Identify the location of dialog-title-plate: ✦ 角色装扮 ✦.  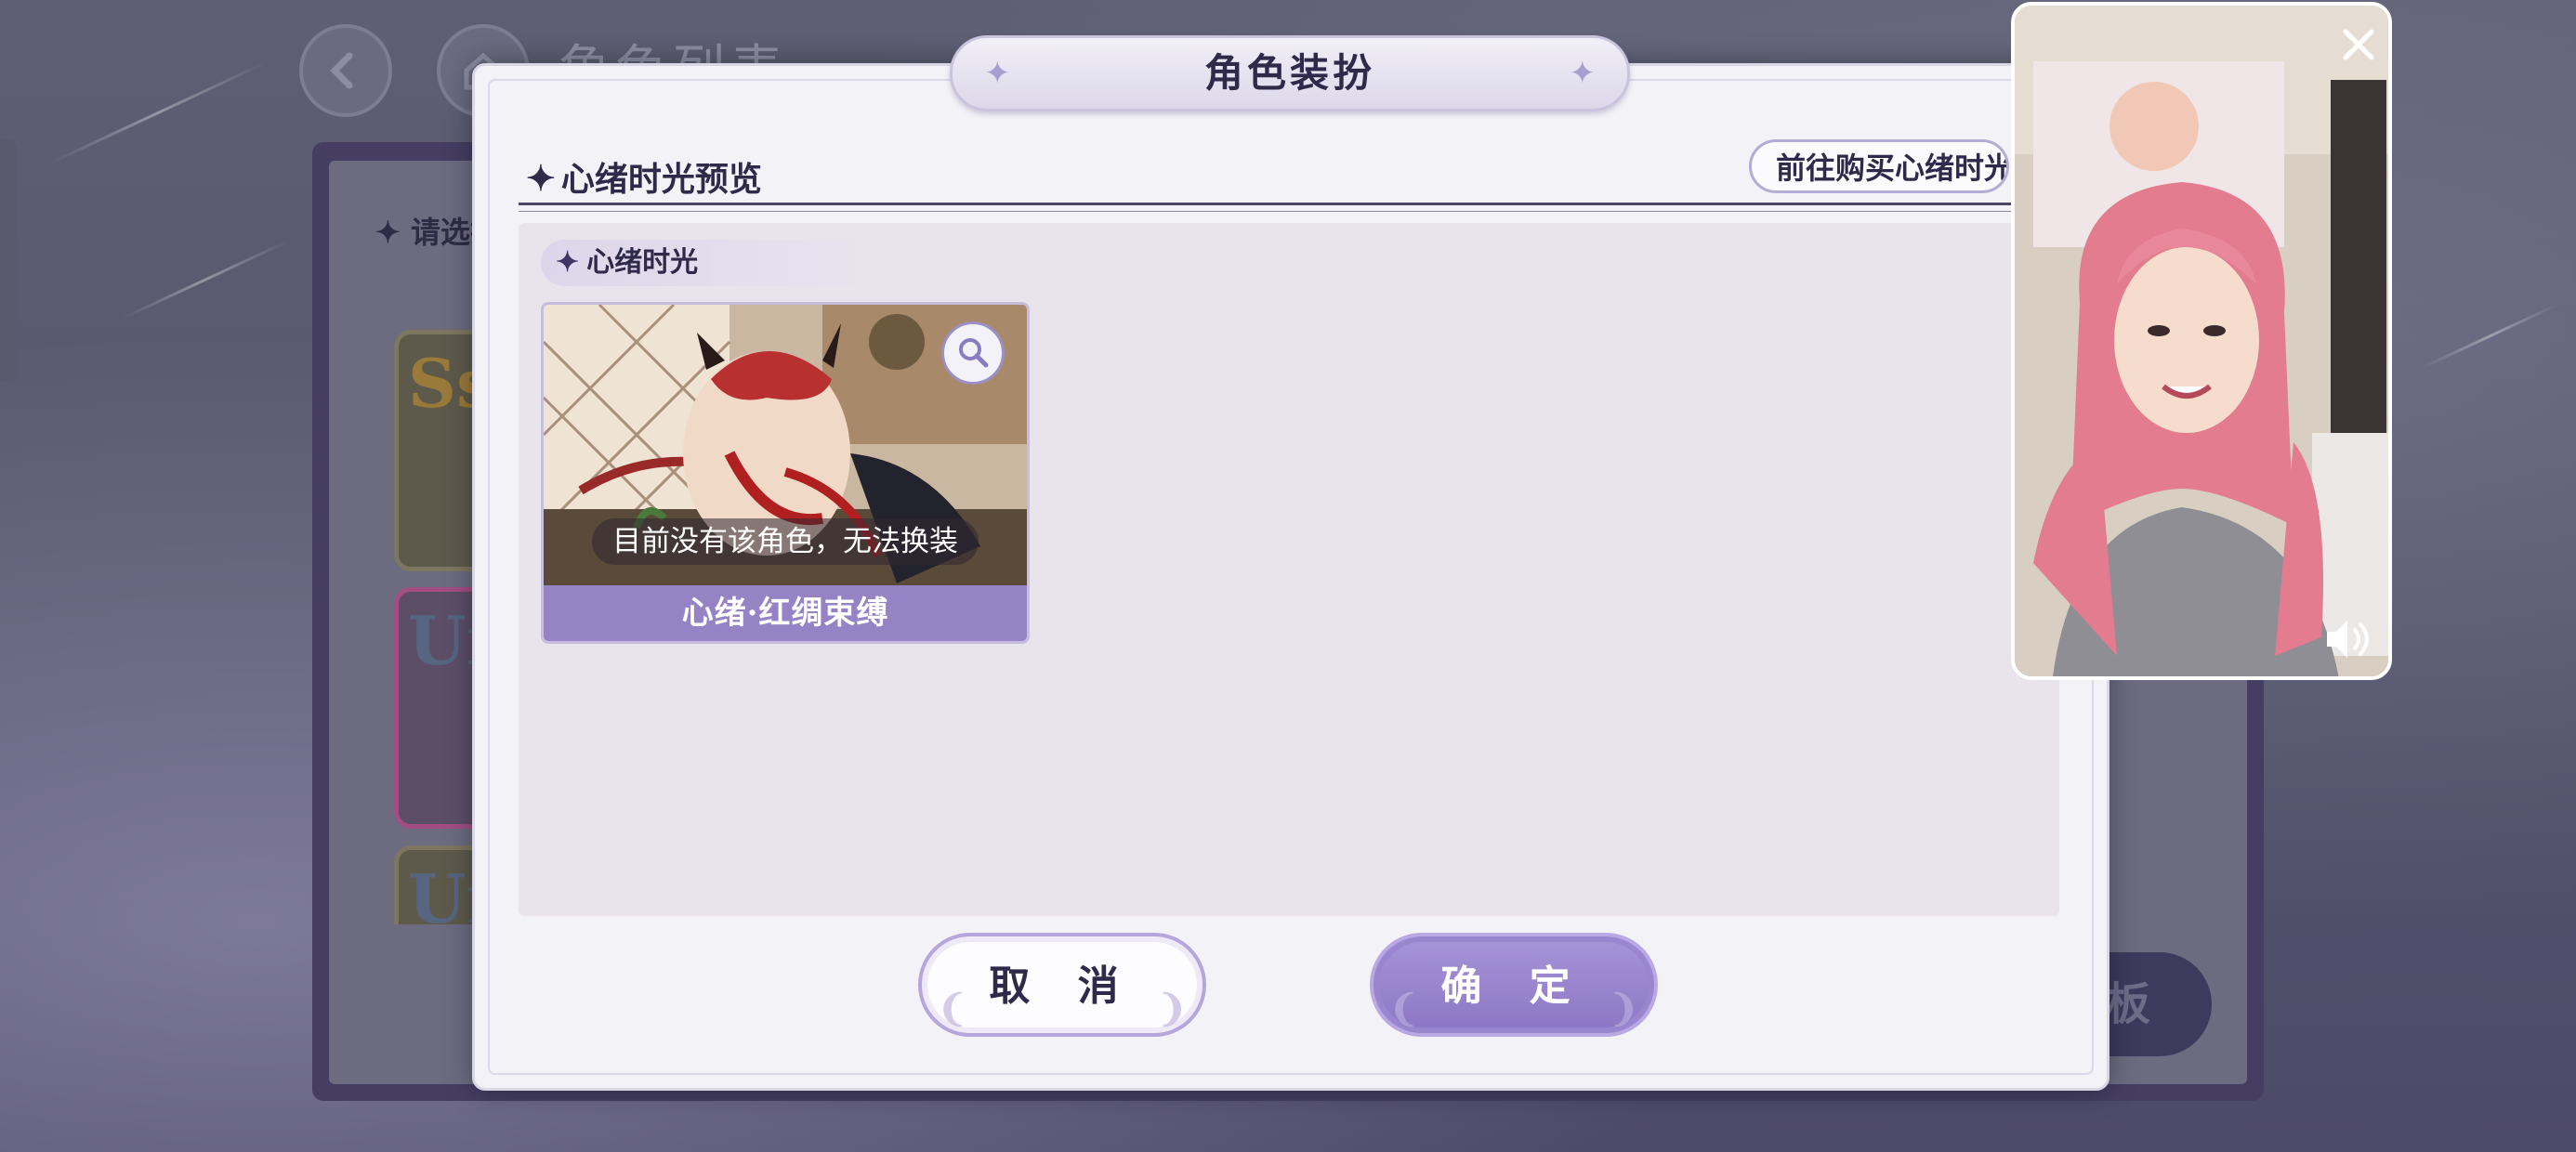
(1290, 73).